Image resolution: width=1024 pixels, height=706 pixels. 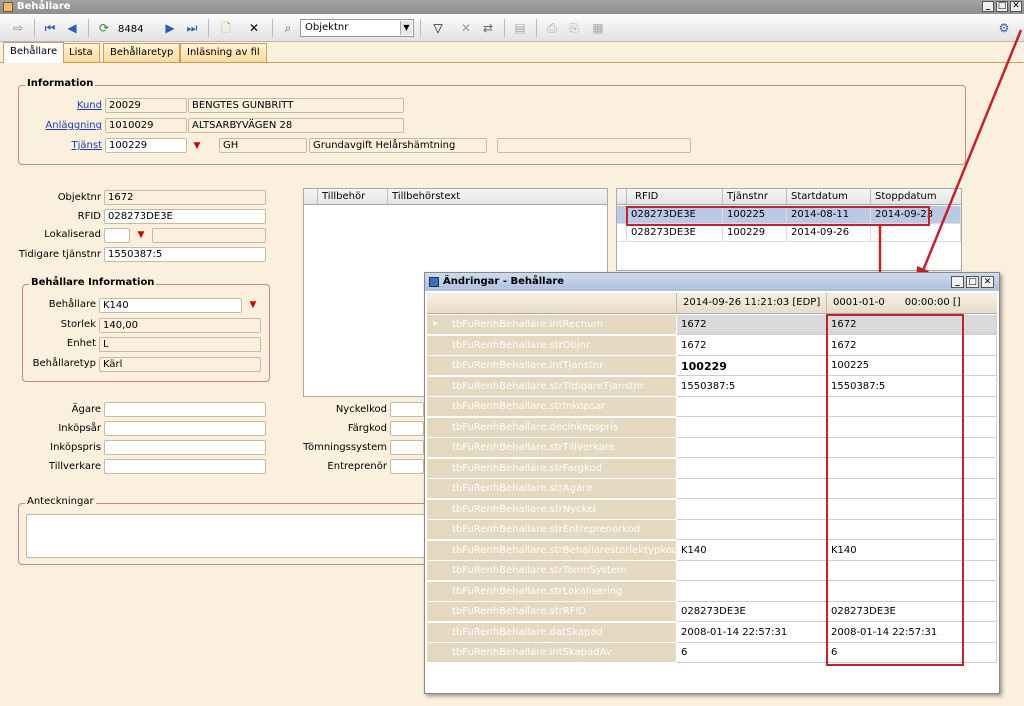 What do you see at coordinates (752, 366) in the screenshot?
I see `new-value-cell: 100229` at bounding box center [752, 366].